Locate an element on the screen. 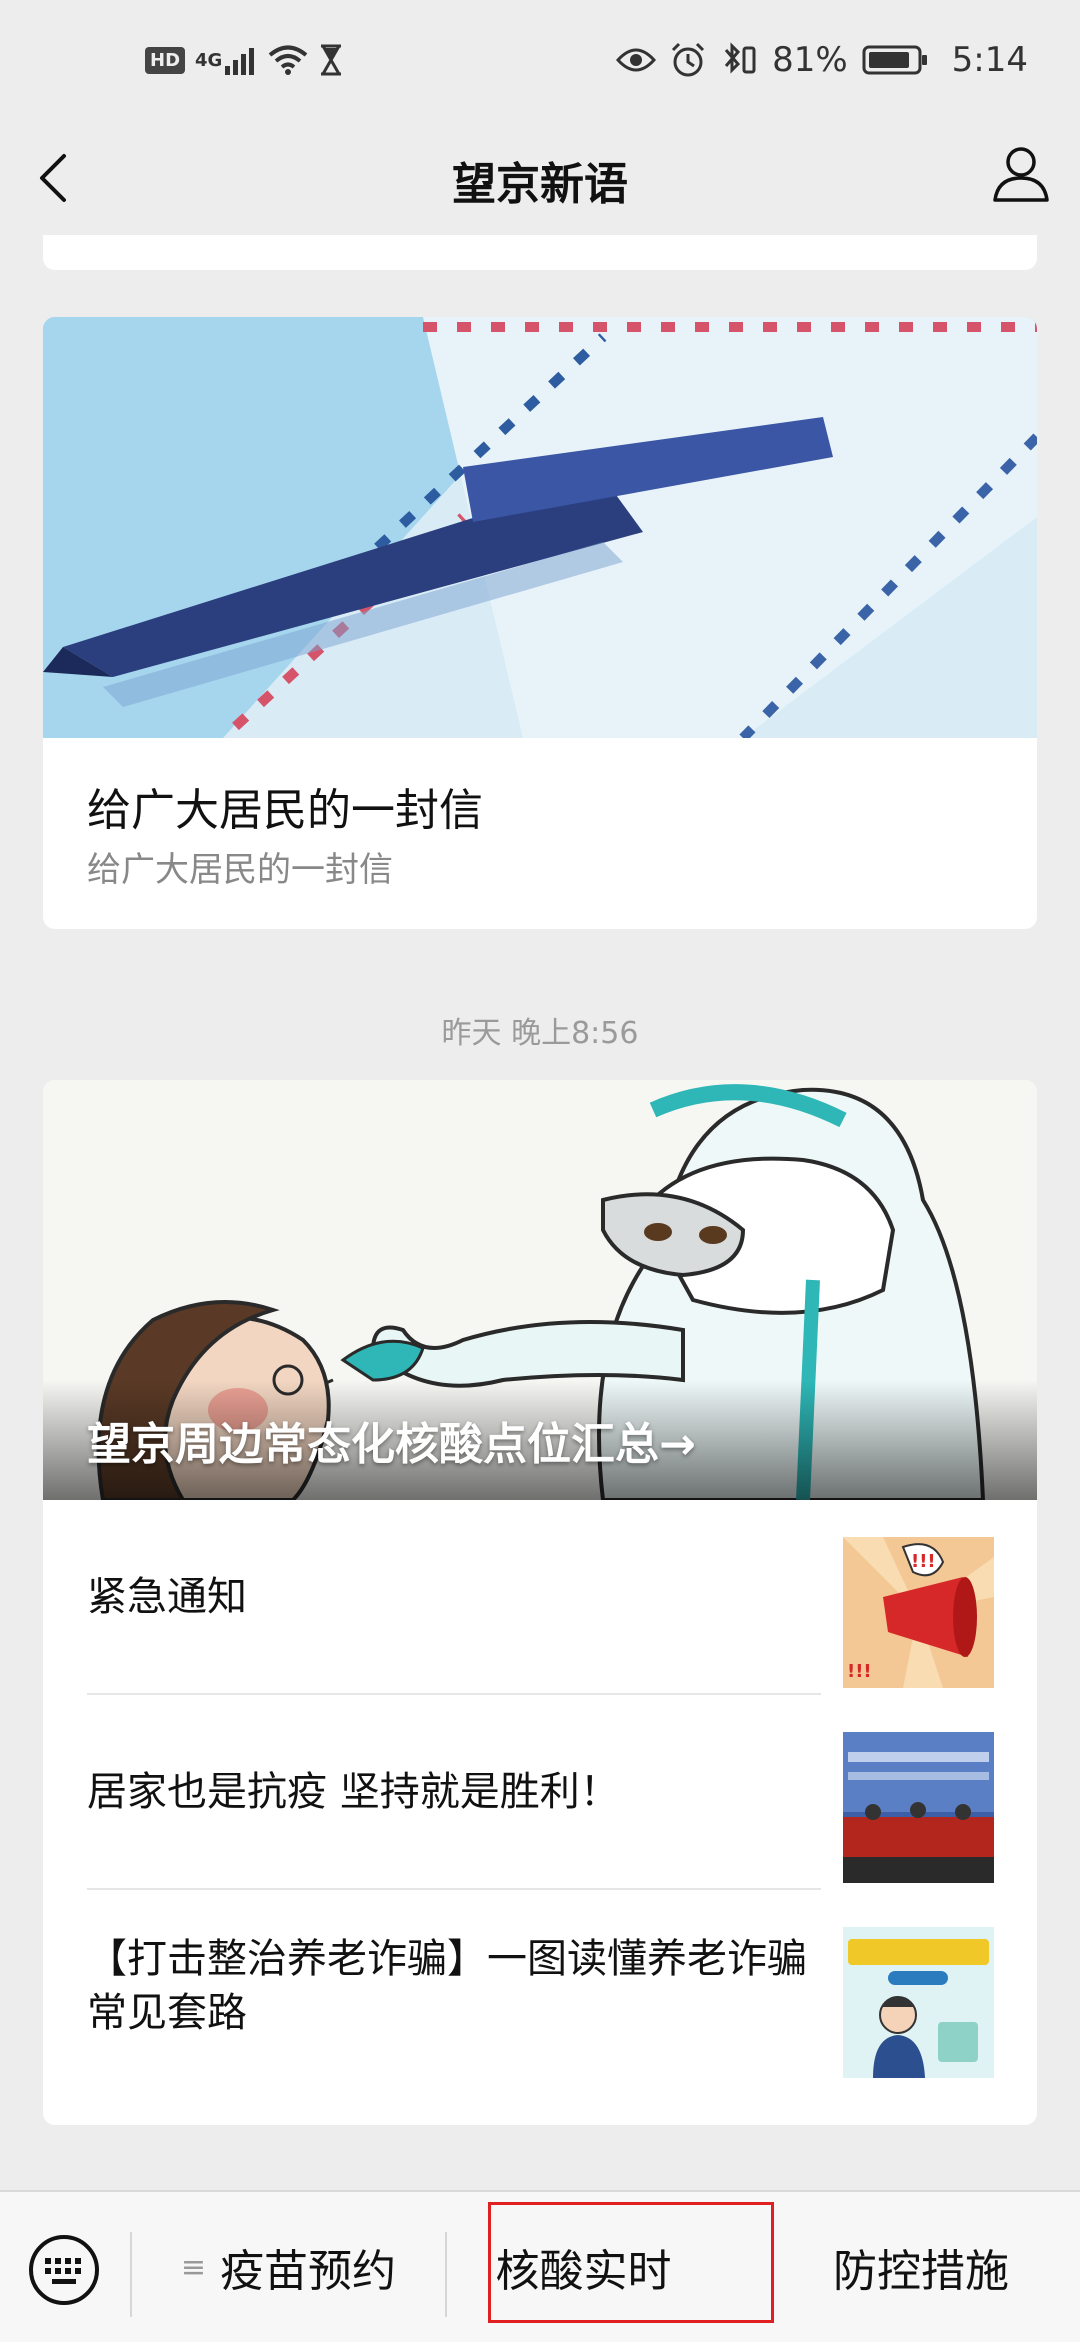 Image resolution: width=1080 pixels, height=2342 pixels. hourglass-icon is located at coordinates (331, 60).